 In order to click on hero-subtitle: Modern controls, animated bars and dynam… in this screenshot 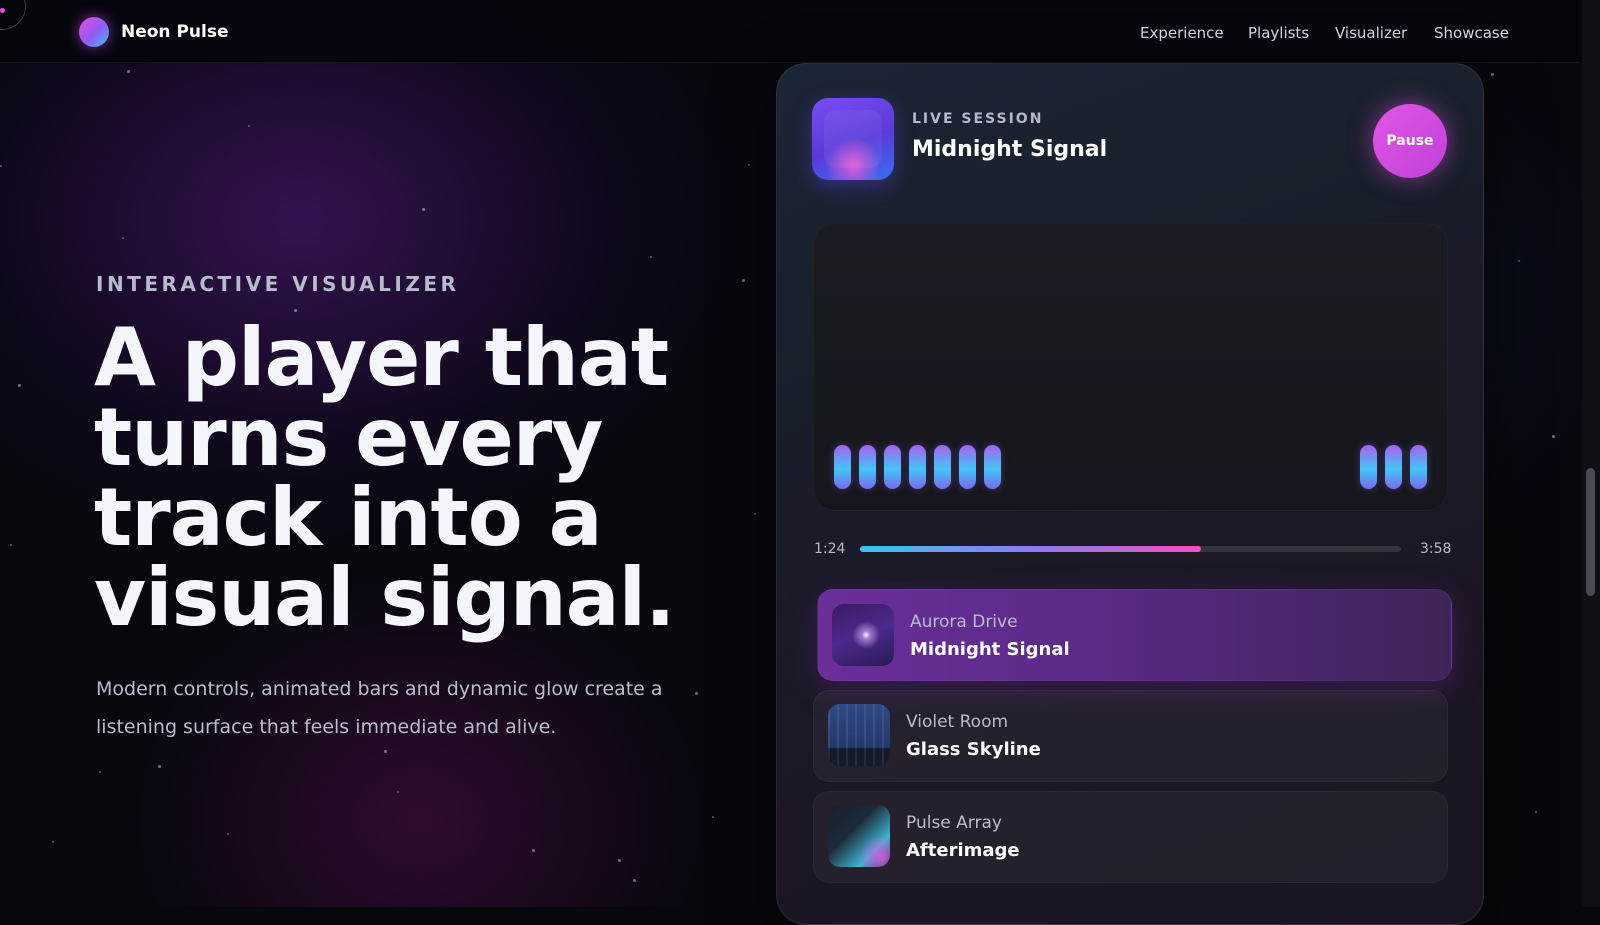, I will do `click(379, 708)`.